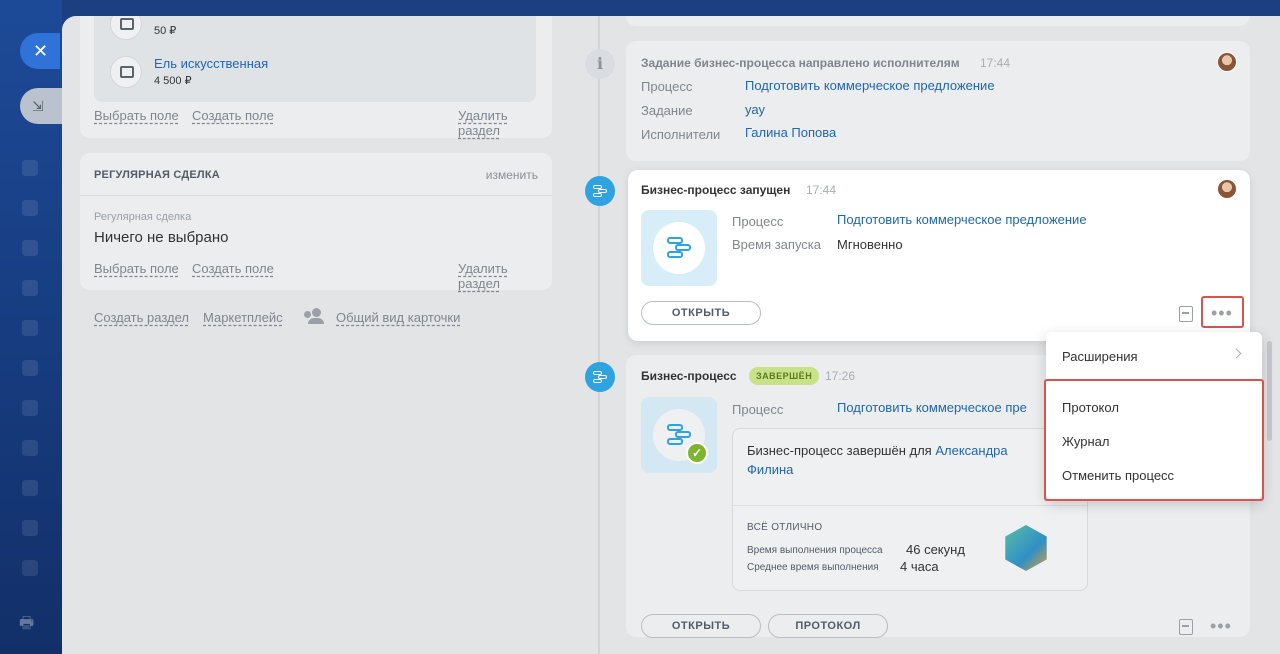 The height and width of the screenshot is (654, 1280). I want to click on timeline-line, so click(599, 335).